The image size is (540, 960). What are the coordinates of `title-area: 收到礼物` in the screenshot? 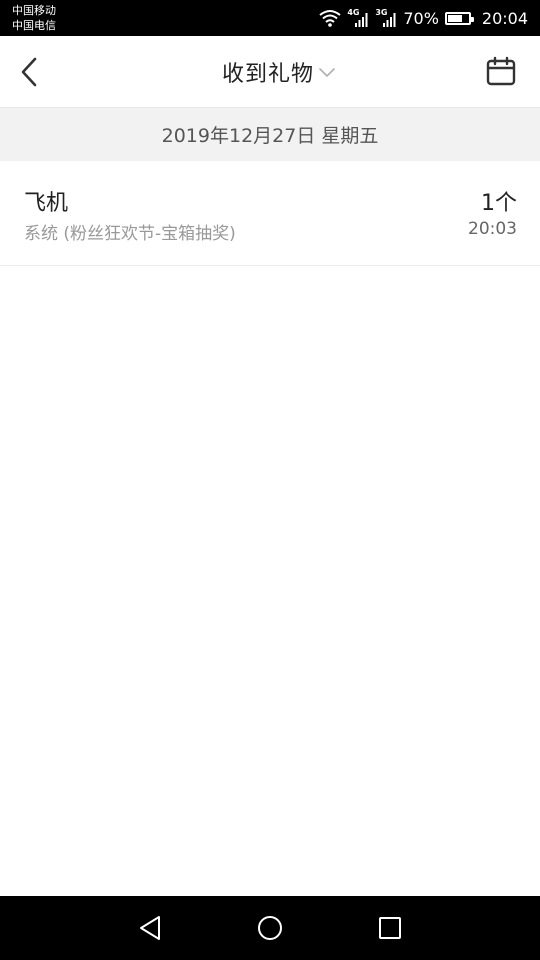 It's located at (270, 71).